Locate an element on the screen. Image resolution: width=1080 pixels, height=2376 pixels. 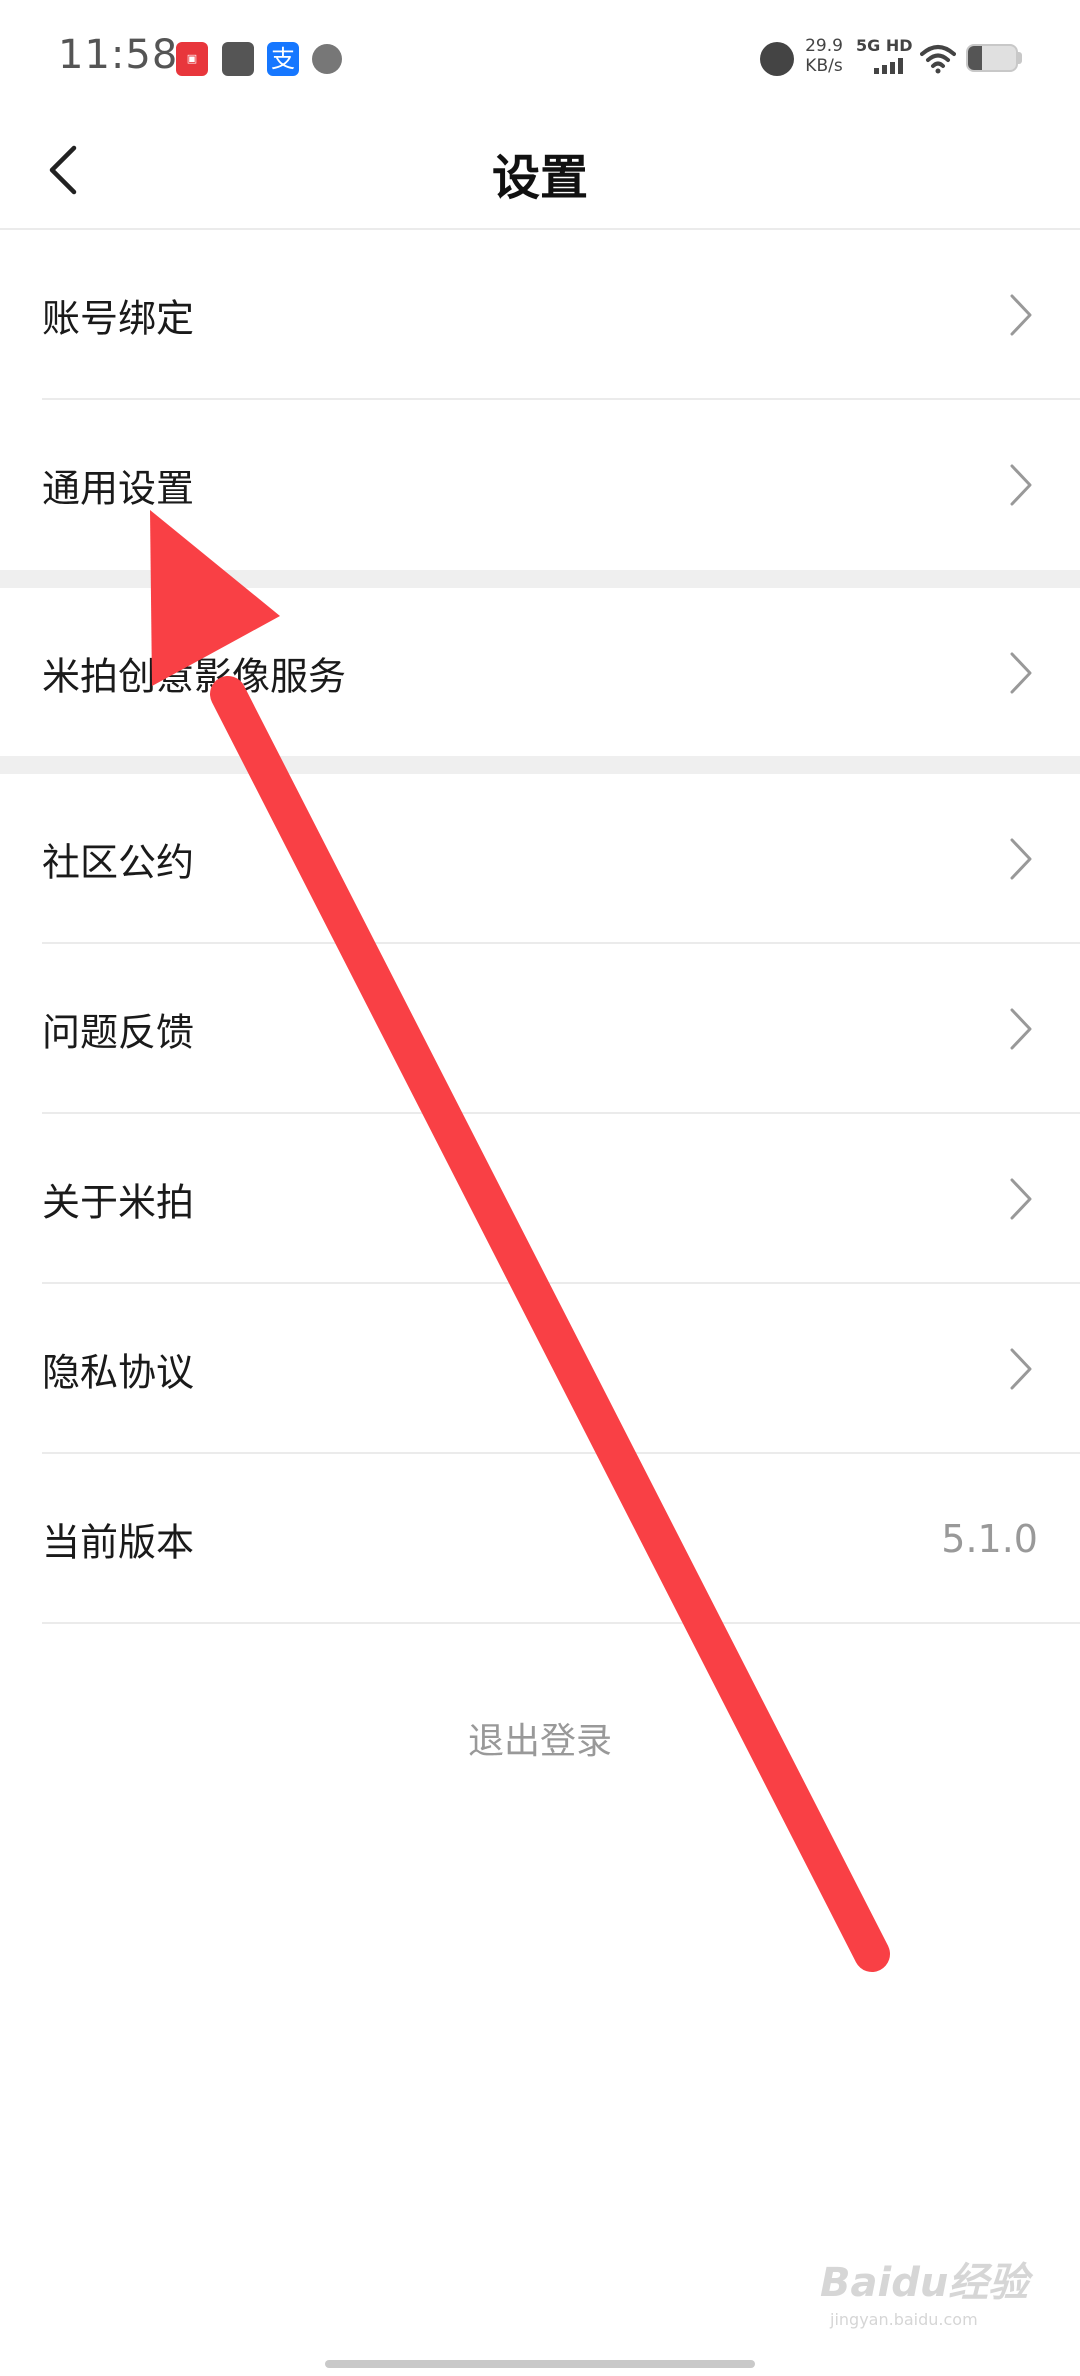
app-icon is located at coordinates (238, 59).